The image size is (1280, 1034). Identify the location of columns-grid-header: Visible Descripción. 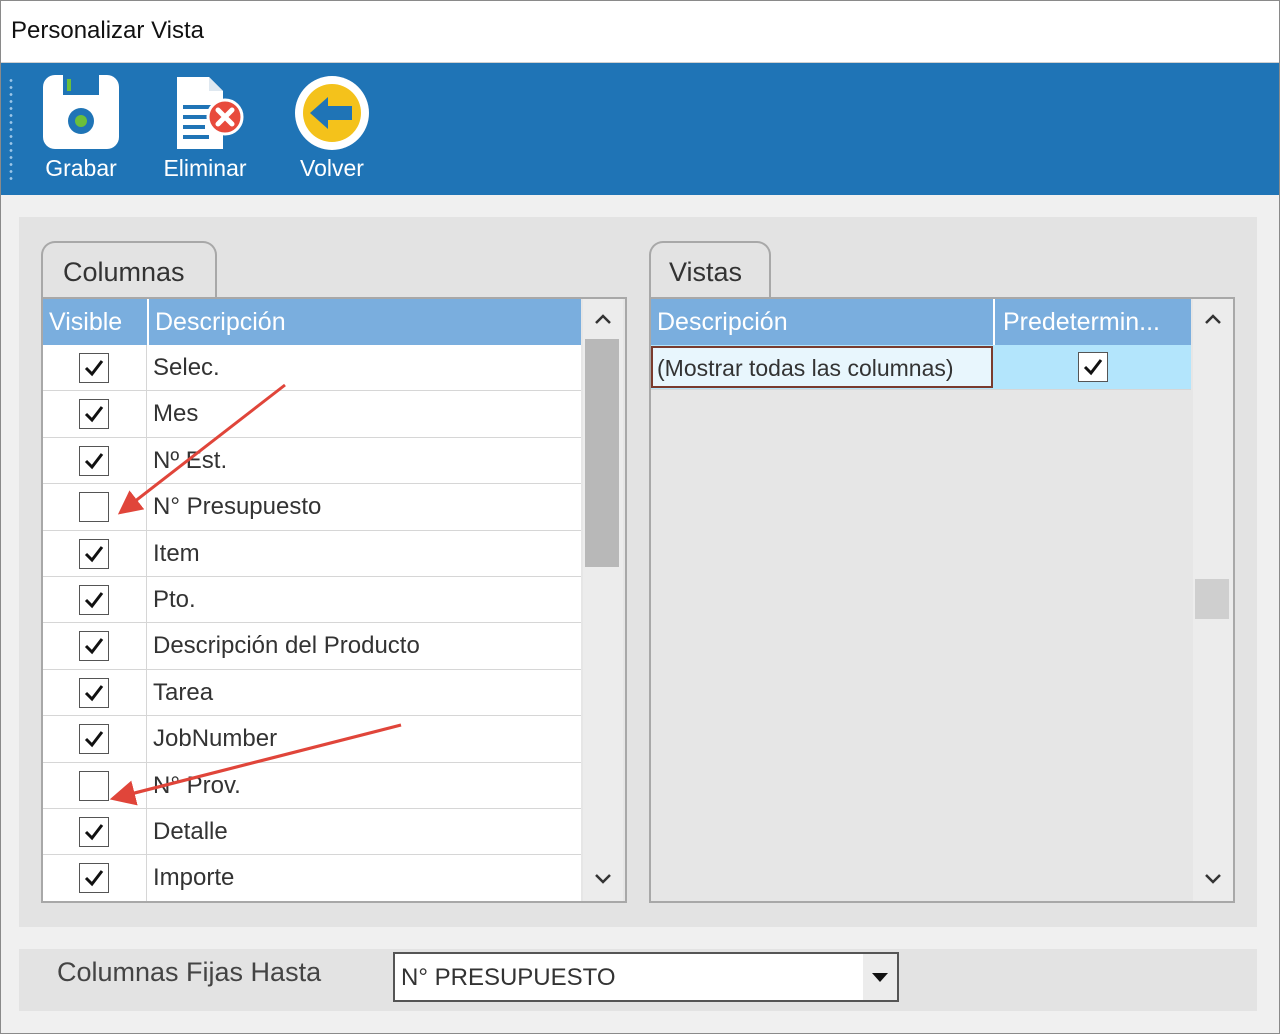
(312, 322).